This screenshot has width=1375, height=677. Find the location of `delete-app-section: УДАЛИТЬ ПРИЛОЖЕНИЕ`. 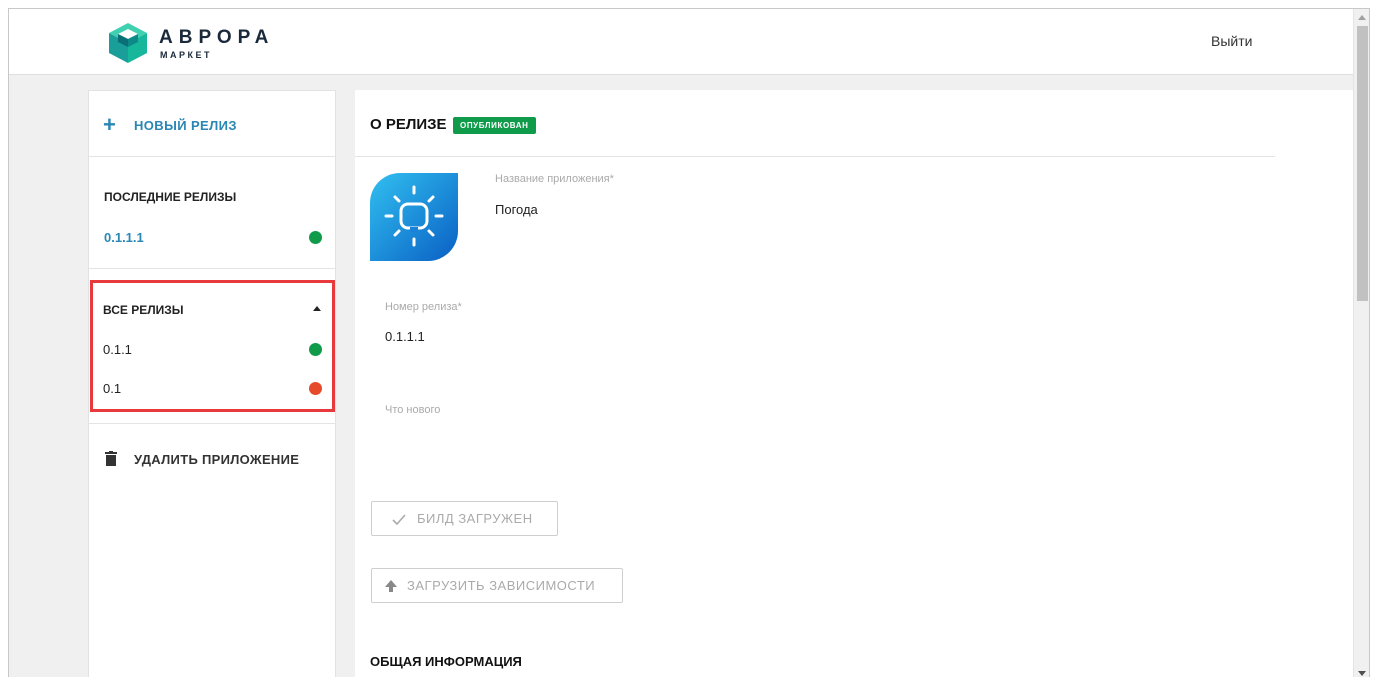

delete-app-section: УДАЛИТЬ ПРИЛОЖЕНИЕ is located at coordinates (212, 550).